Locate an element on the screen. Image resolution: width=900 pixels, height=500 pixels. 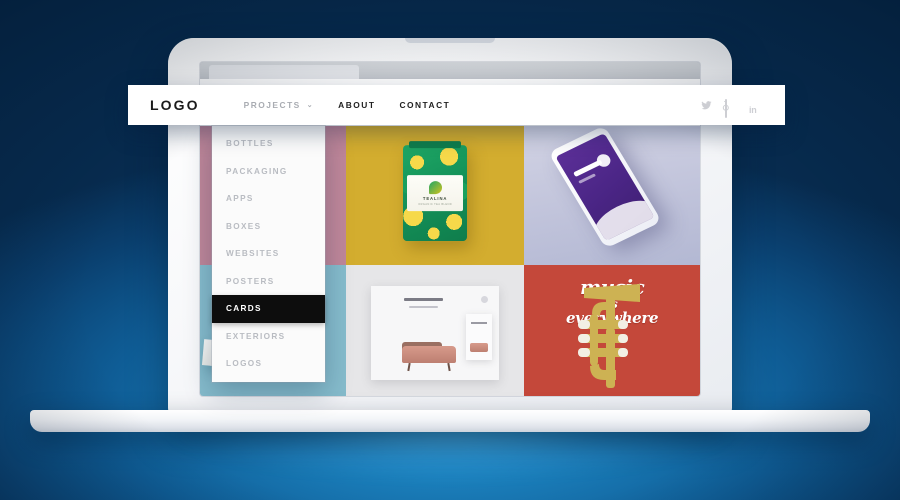
browser-tab is located at coordinates (284, 72).